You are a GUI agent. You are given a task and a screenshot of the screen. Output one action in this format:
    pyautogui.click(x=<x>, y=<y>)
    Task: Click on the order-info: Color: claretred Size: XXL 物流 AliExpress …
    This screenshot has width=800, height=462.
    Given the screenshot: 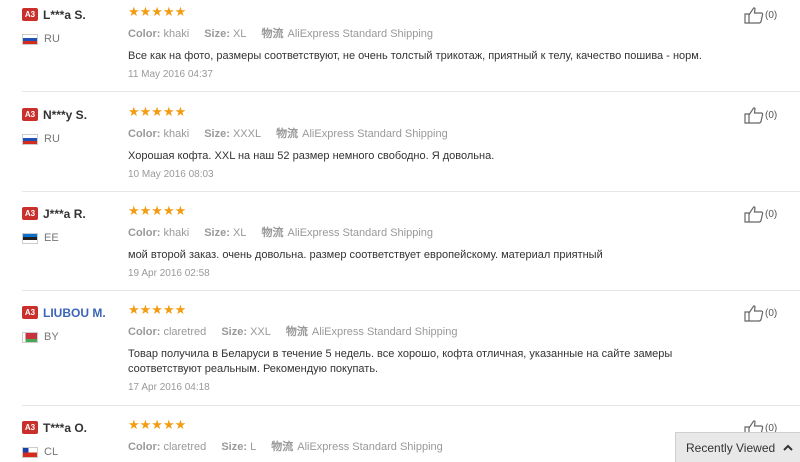 What is the action you would take?
    pyautogui.click(x=428, y=331)
    